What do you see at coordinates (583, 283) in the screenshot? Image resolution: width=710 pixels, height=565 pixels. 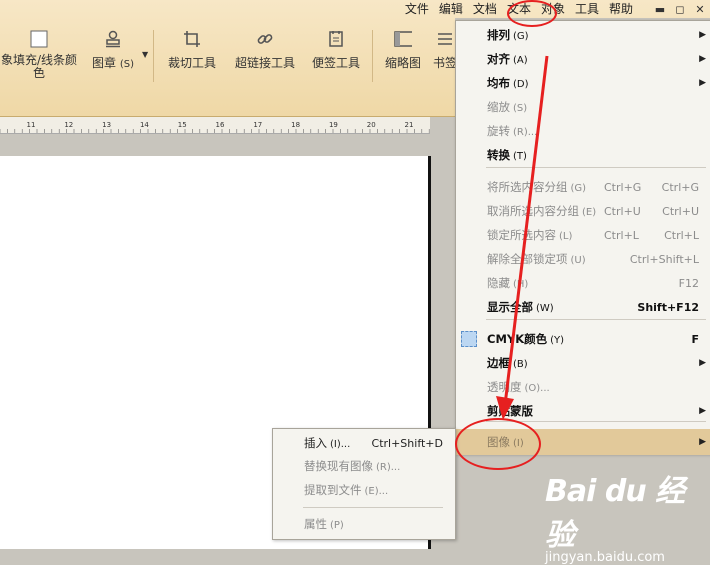 I see `object-menu-item: 隐藏 (H) F12` at bounding box center [583, 283].